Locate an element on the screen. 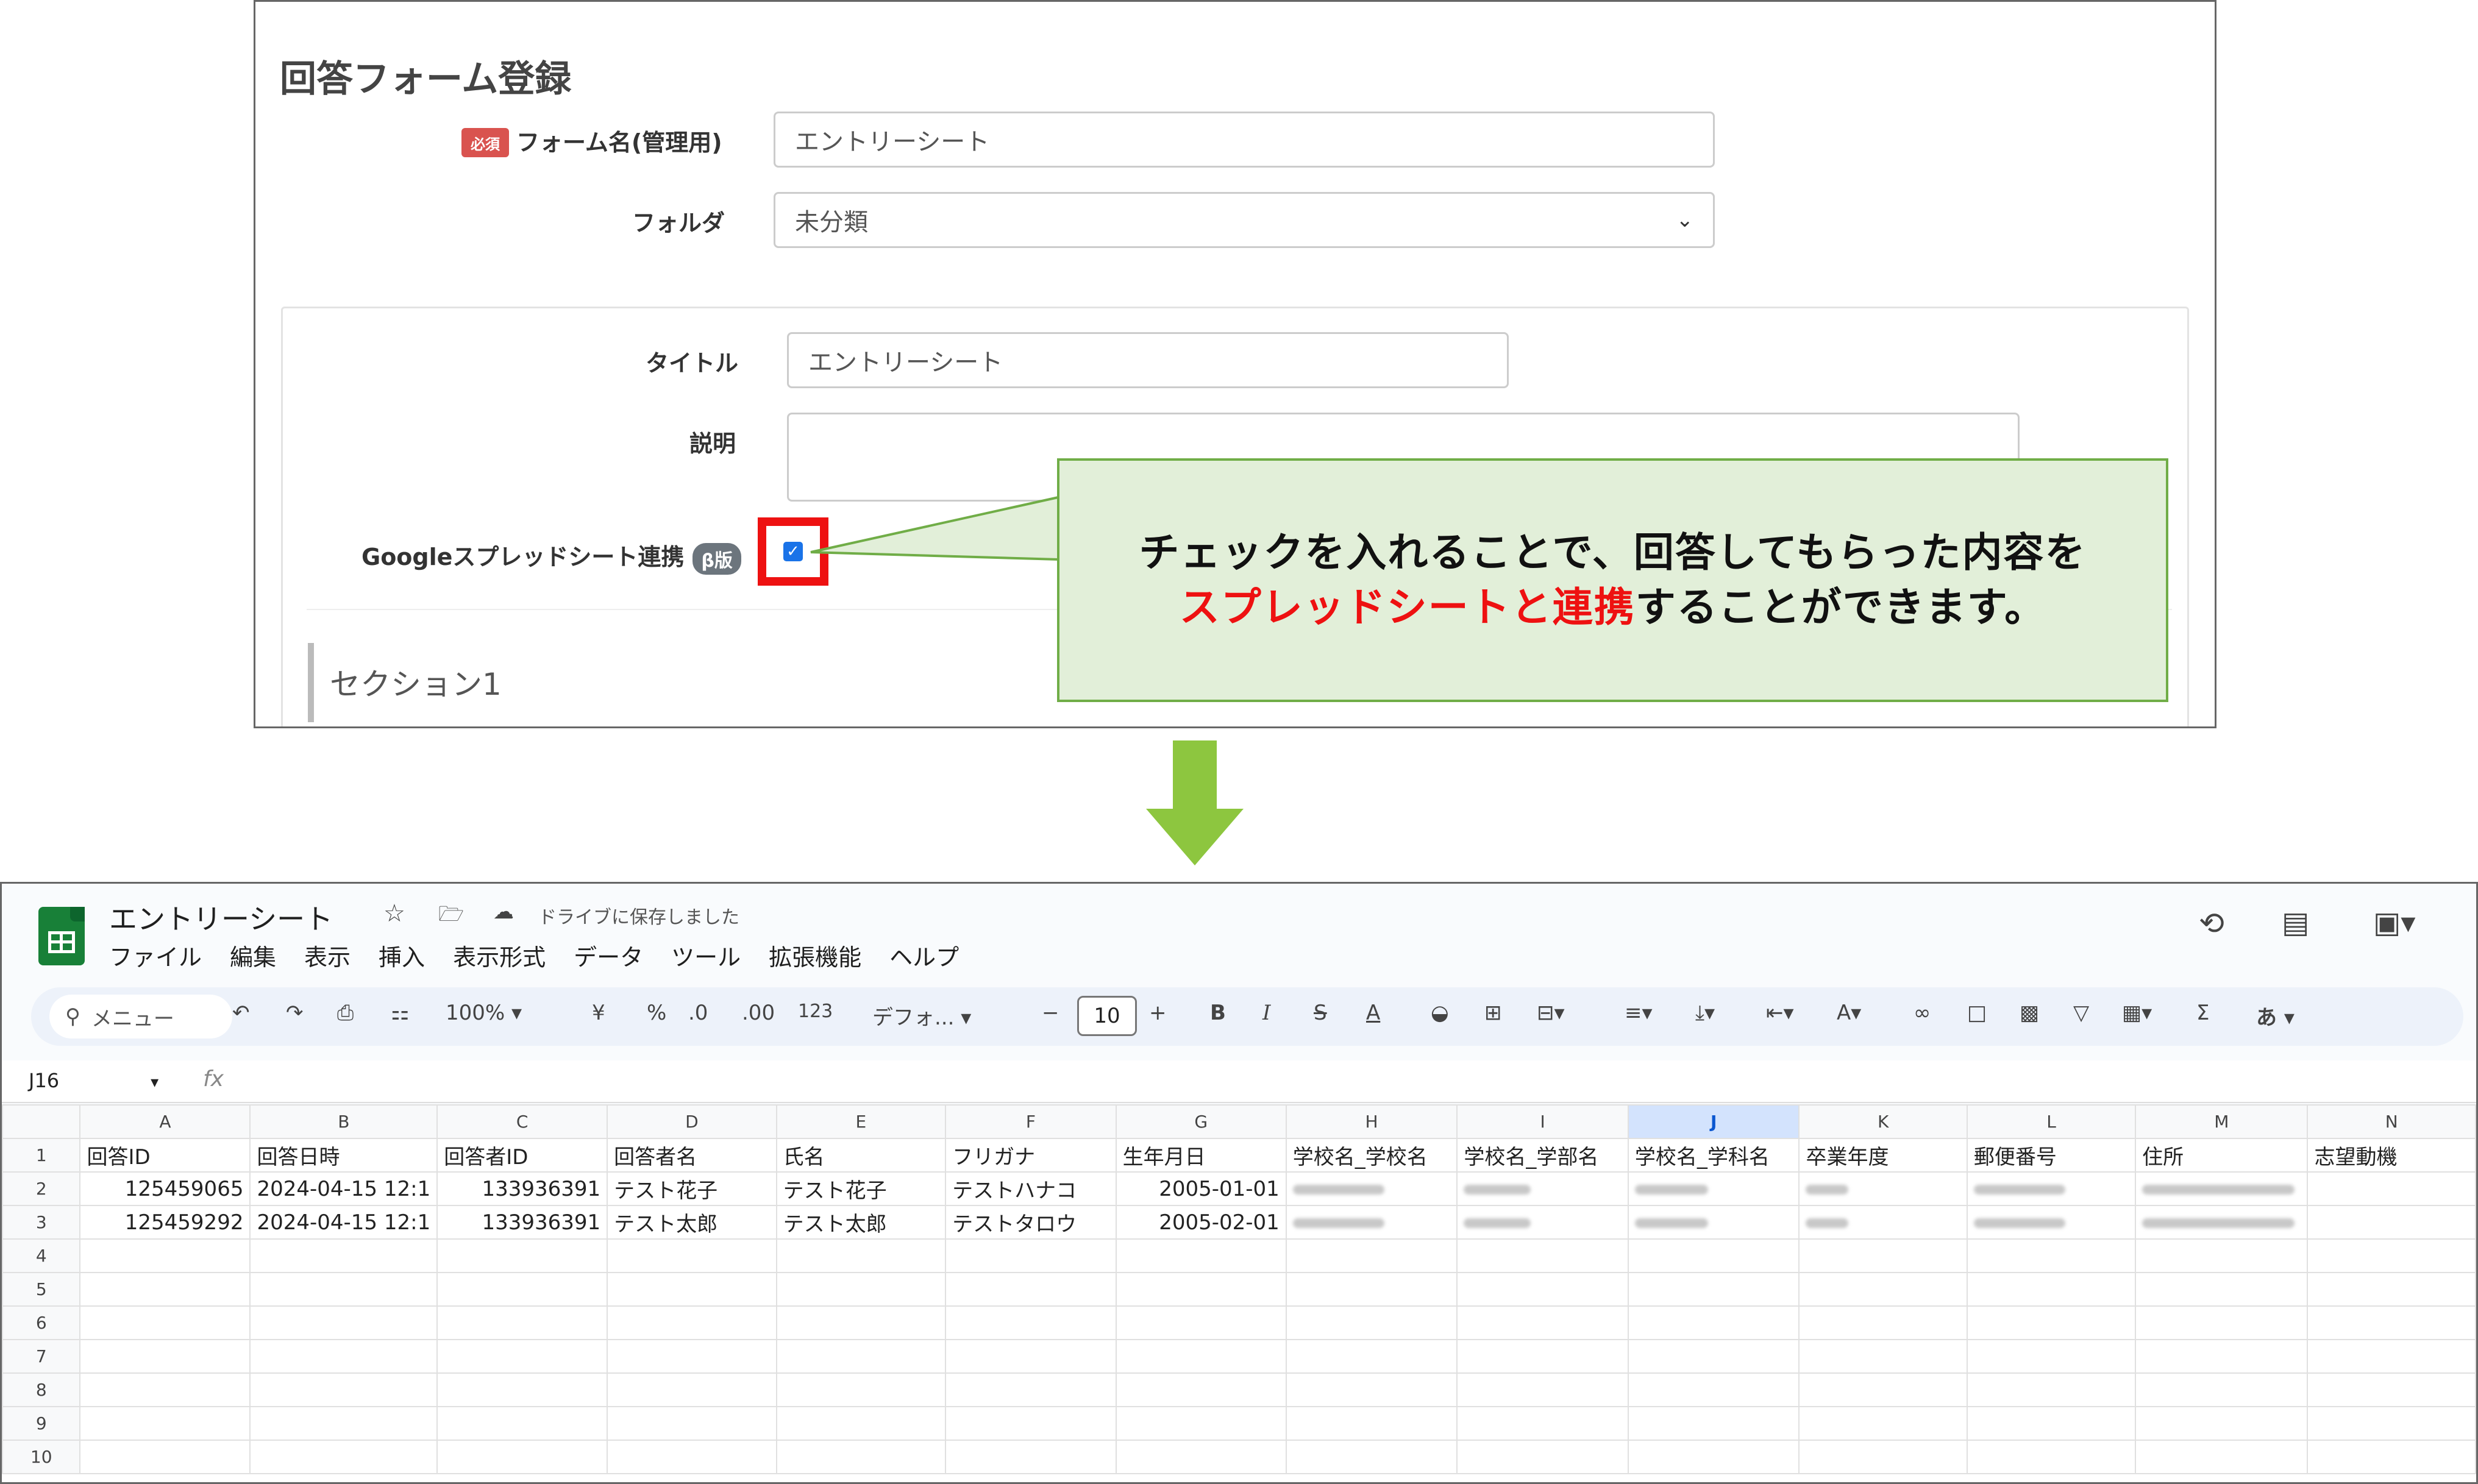 The height and width of the screenshot is (1484, 2478). input-tools-button: あ ▾ is located at coordinates (2275, 1016).